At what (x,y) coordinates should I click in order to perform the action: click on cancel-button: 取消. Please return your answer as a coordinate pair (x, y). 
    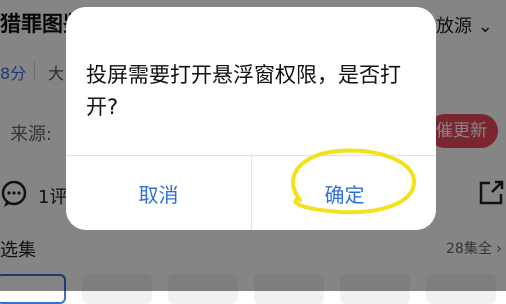
    Looking at the image, I should click on (158, 193).